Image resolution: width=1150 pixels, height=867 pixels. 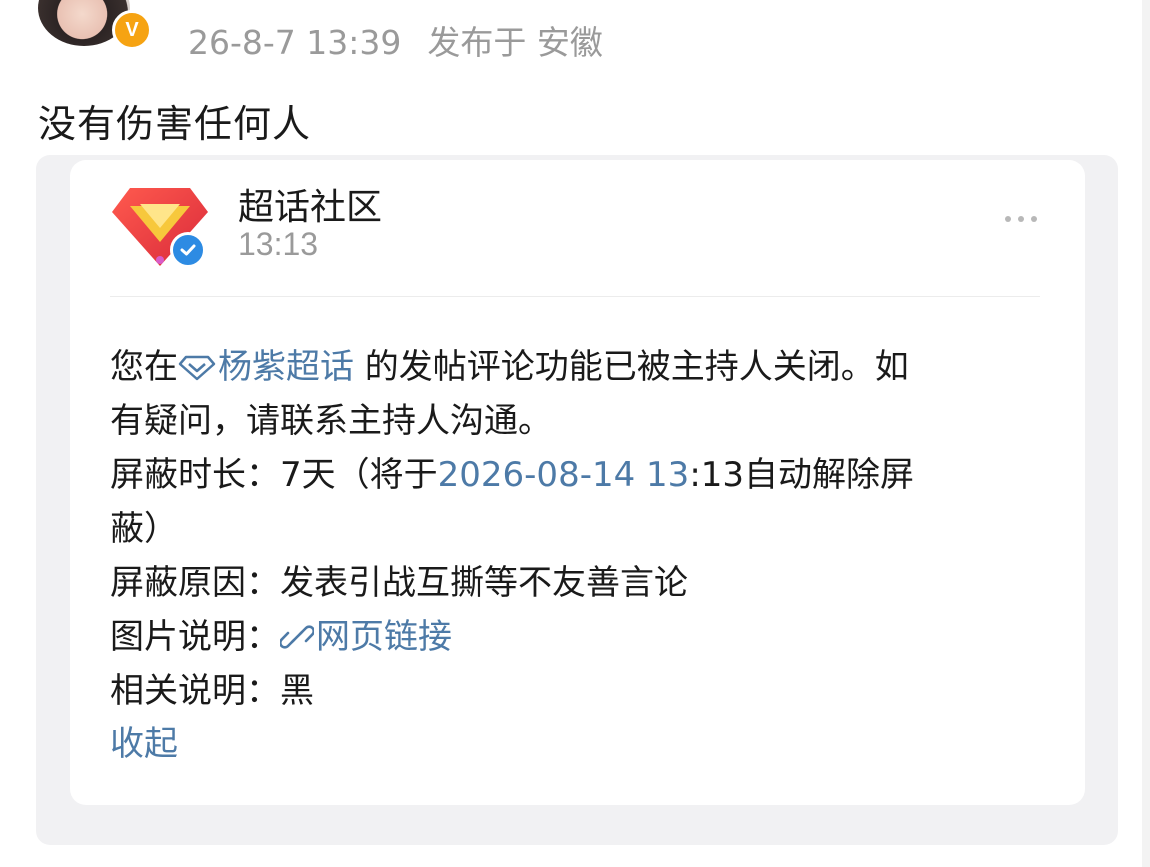 What do you see at coordinates (366, 637) in the screenshot?
I see `web-link: 网页链接` at bounding box center [366, 637].